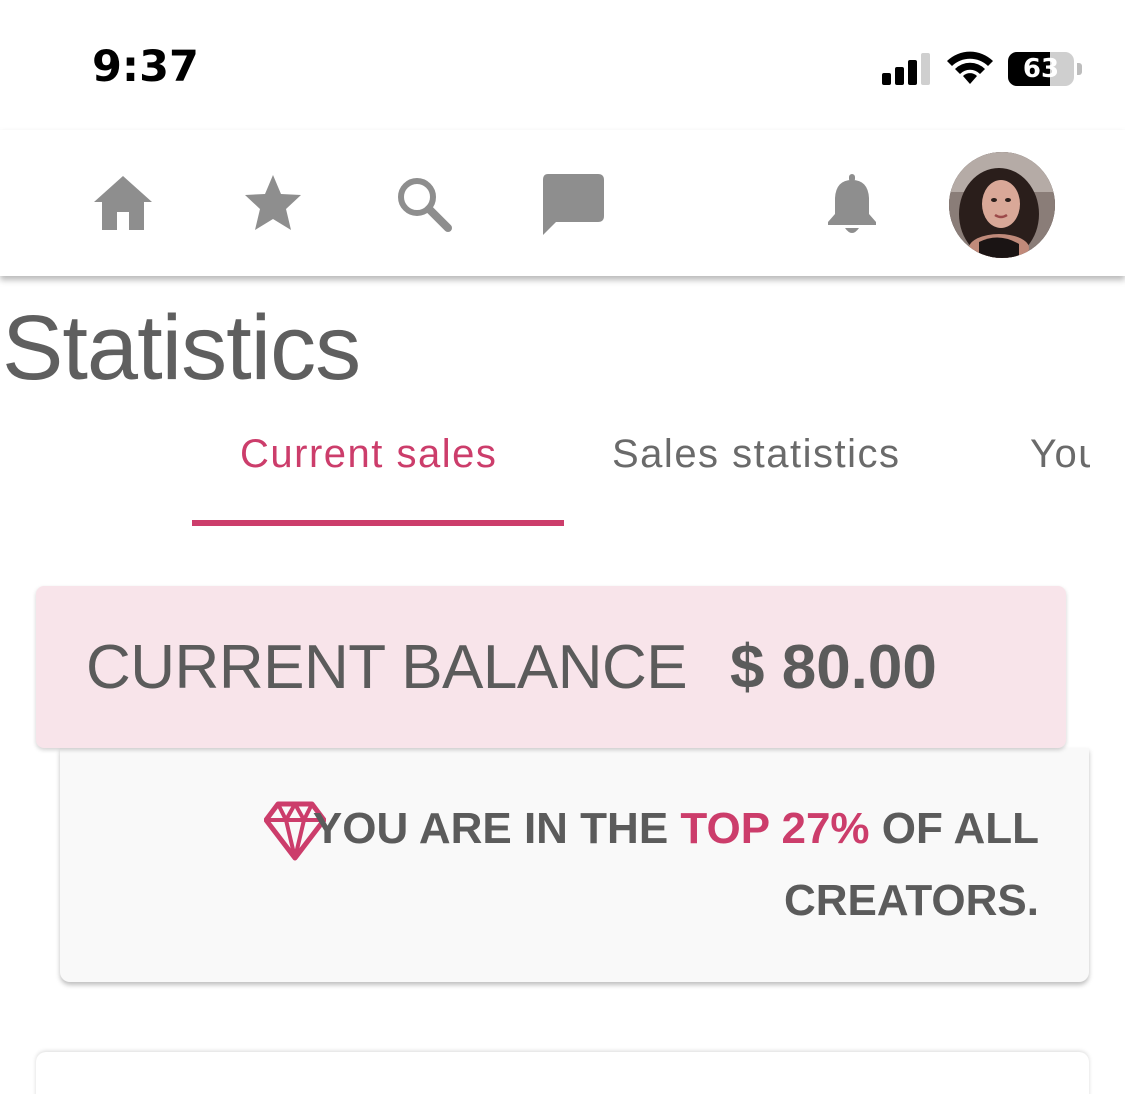 This screenshot has height=1094, width=1125. What do you see at coordinates (123, 203) in the screenshot?
I see `home-icon` at bounding box center [123, 203].